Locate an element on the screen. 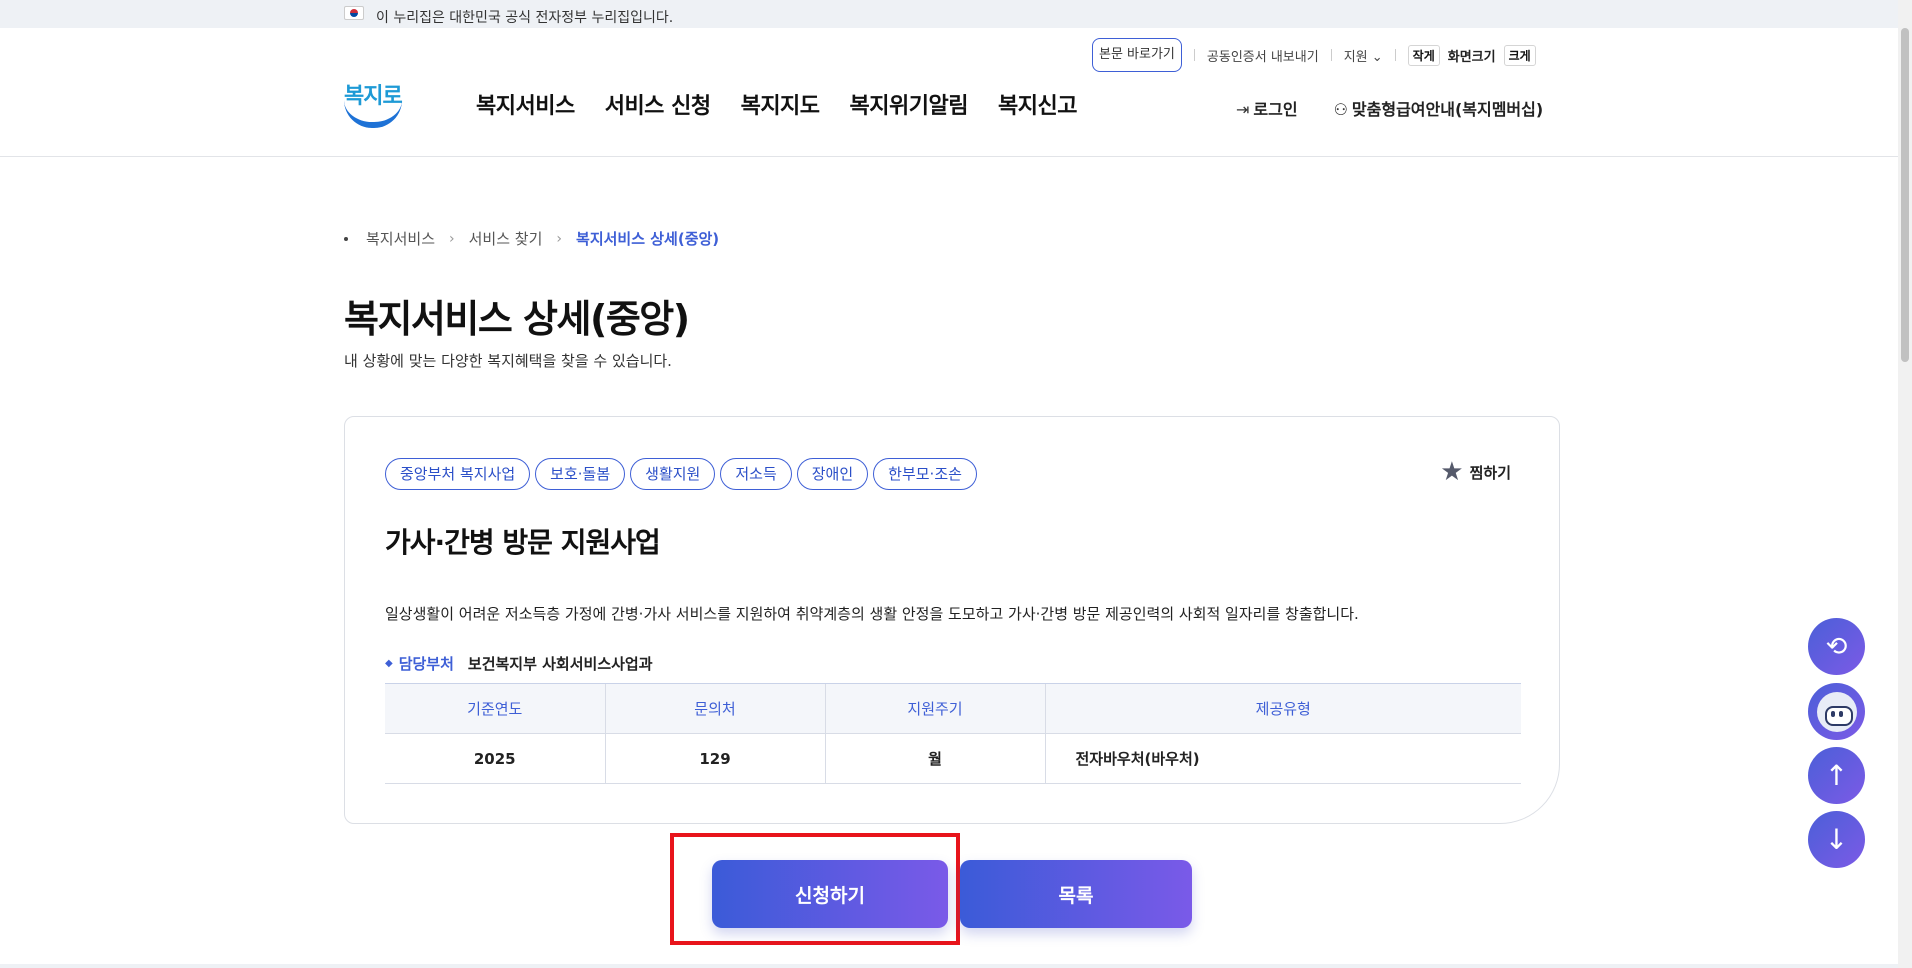 This screenshot has width=1912, height=968. membership-label: 맞춤형급여안내(복지멤버십) is located at coordinates (1447, 109).